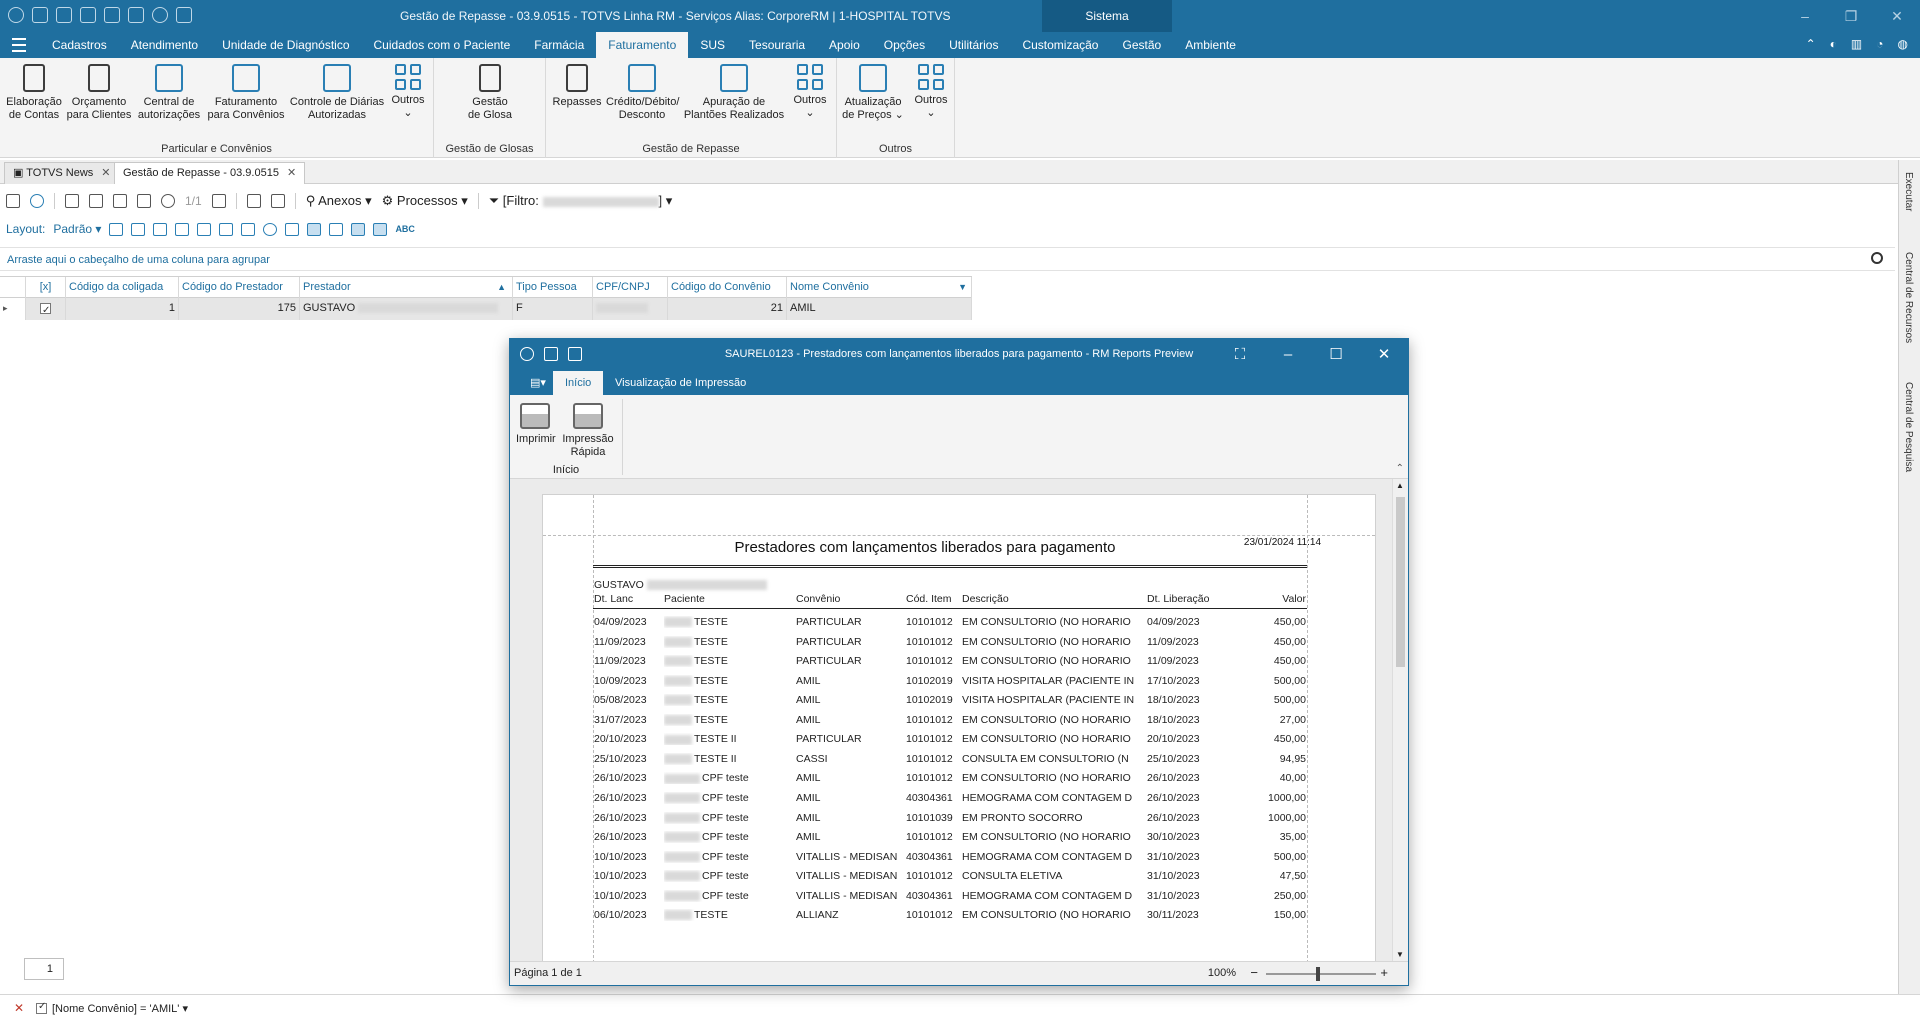 The height and width of the screenshot is (1021, 1920). I want to click on col-codigo-coligada: Código da coligada, so click(122, 288).